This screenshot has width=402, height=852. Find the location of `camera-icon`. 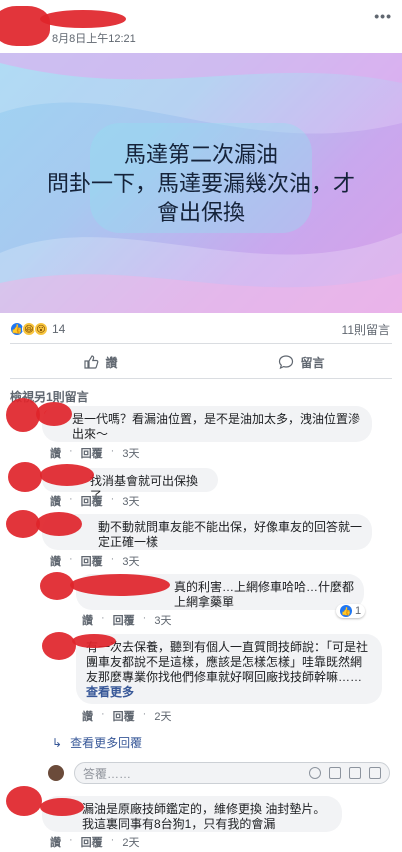

camera-icon is located at coordinates (335, 773).